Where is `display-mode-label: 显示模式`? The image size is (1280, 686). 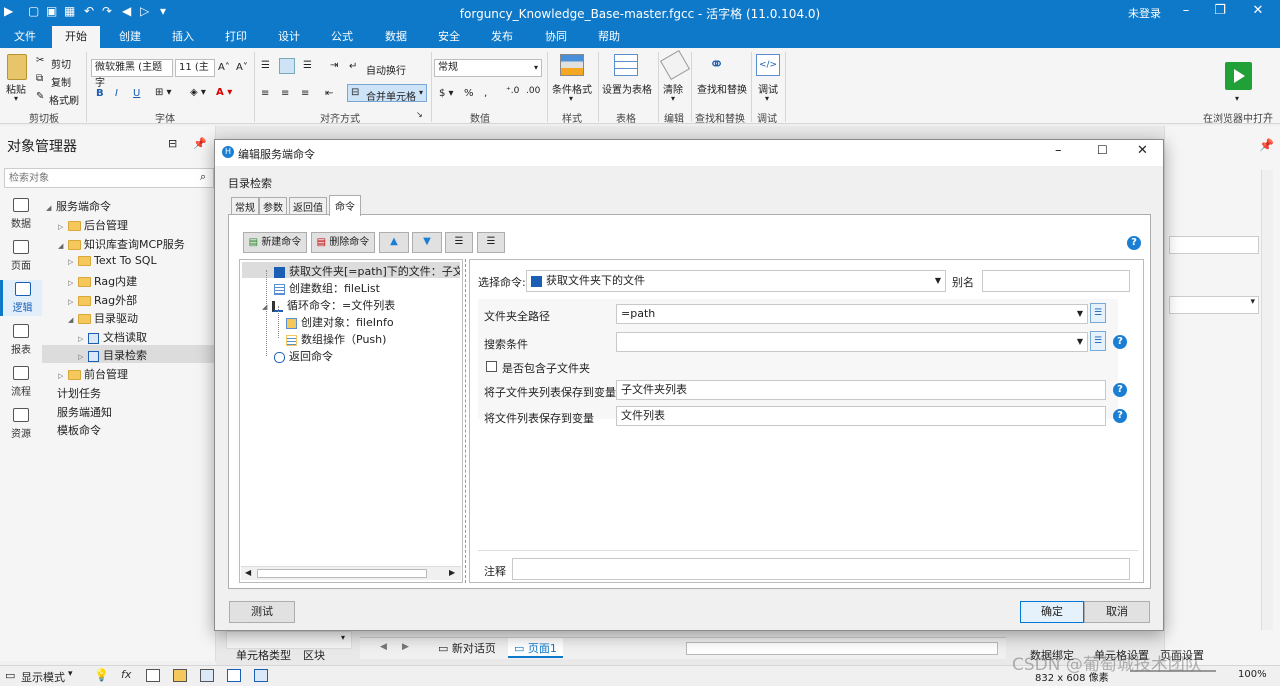
display-mode-label: 显示模式 is located at coordinates (43, 677).